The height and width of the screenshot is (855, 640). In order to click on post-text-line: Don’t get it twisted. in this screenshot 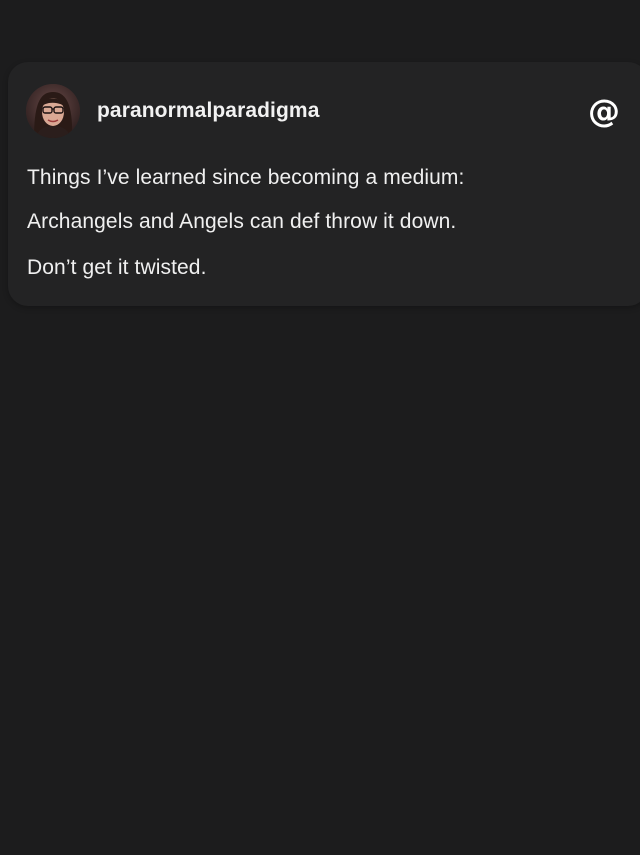, I will do `click(117, 267)`.